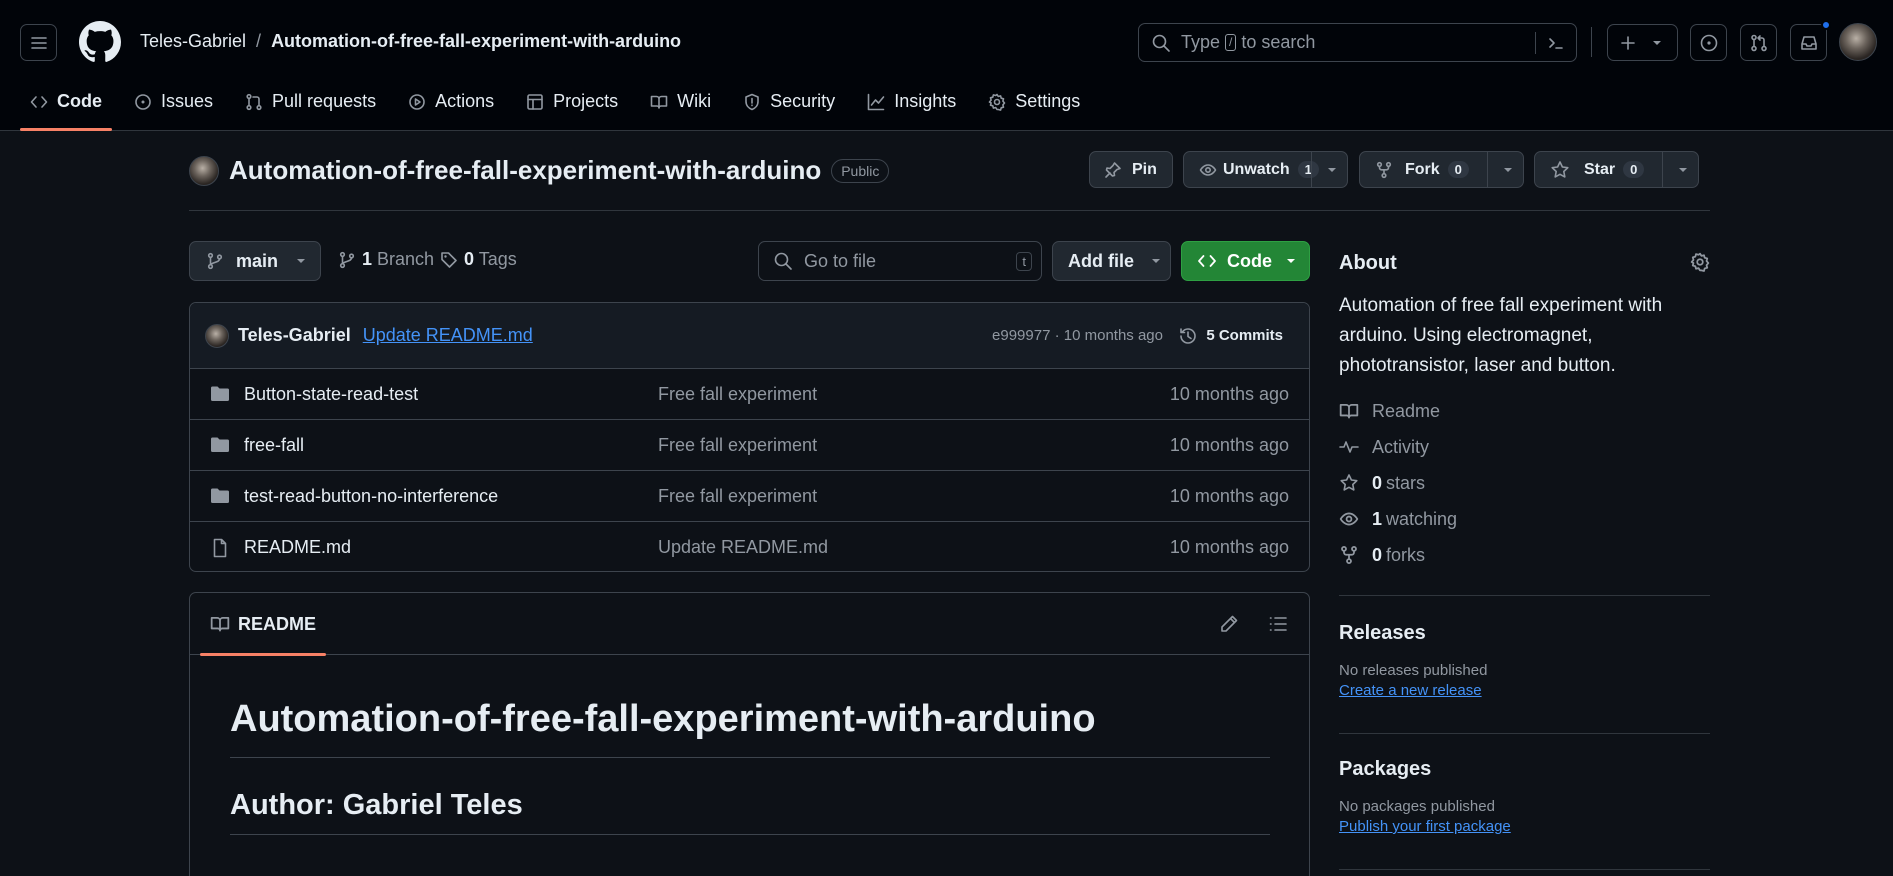  What do you see at coordinates (1642, 42) in the screenshot?
I see `create-new-button` at bounding box center [1642, 42].